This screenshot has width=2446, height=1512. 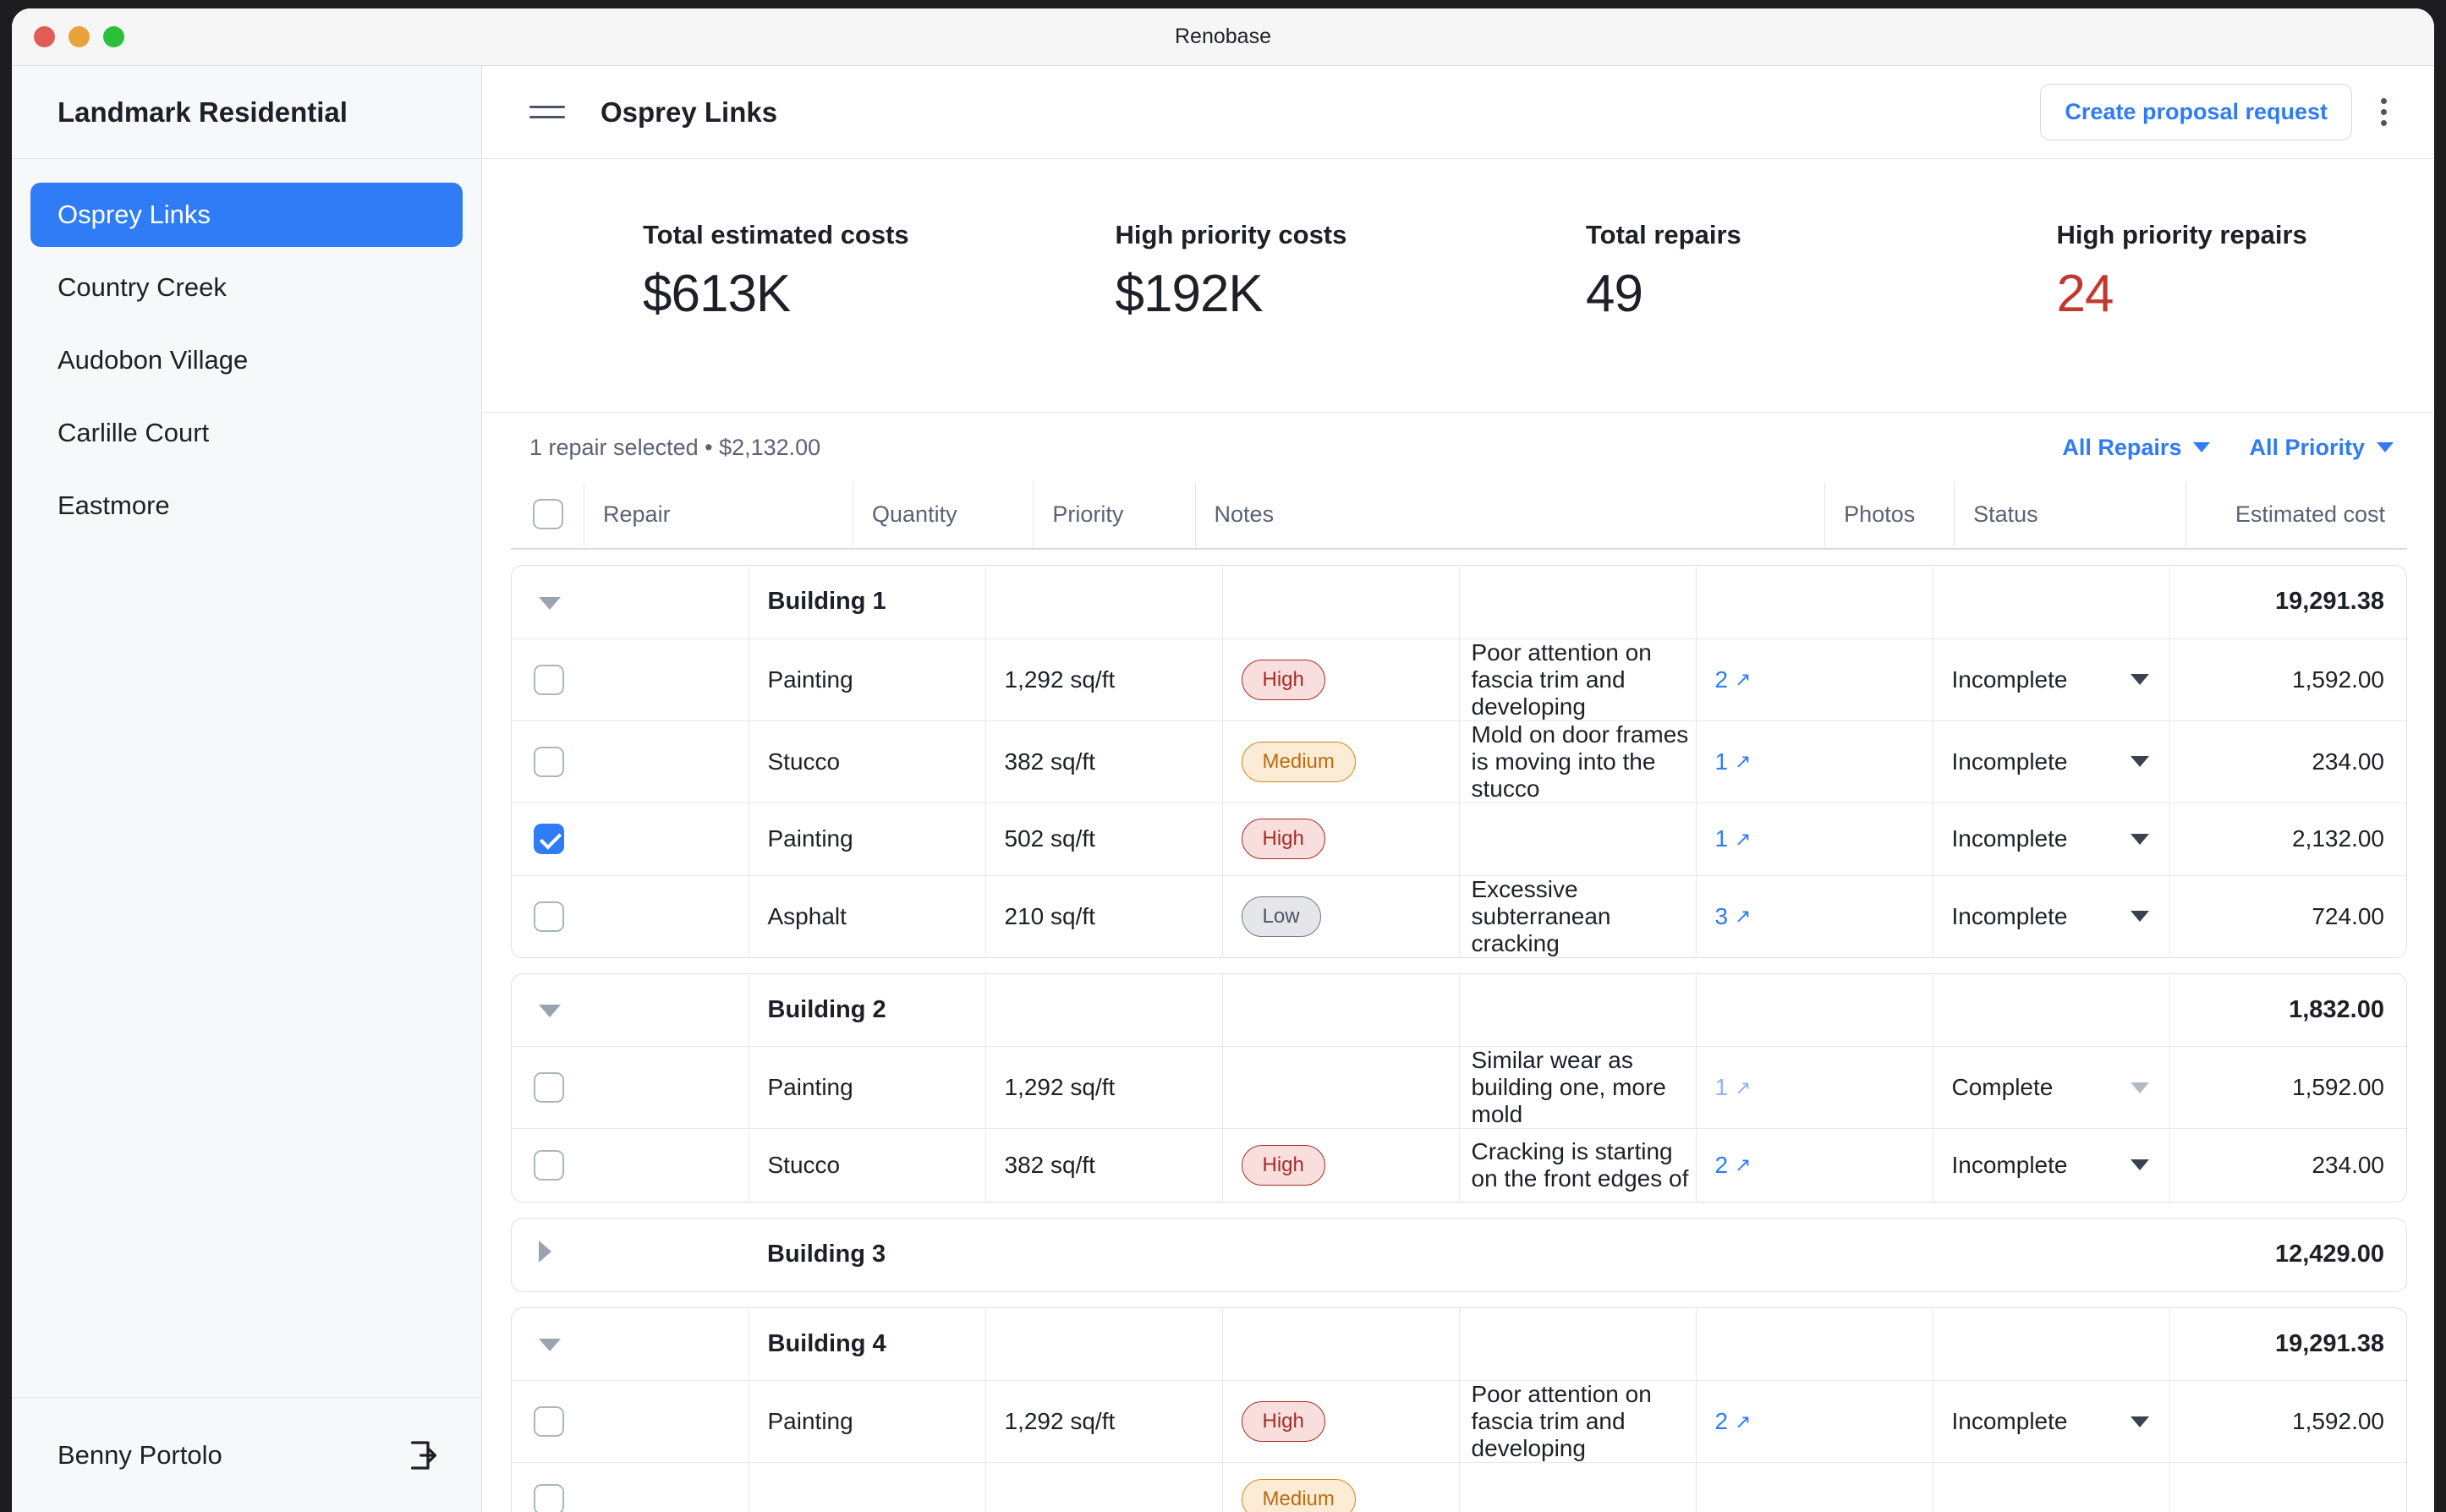 I want to click on group-header-row: Building 2 1,832.00, so click(x=1459, y=1010).